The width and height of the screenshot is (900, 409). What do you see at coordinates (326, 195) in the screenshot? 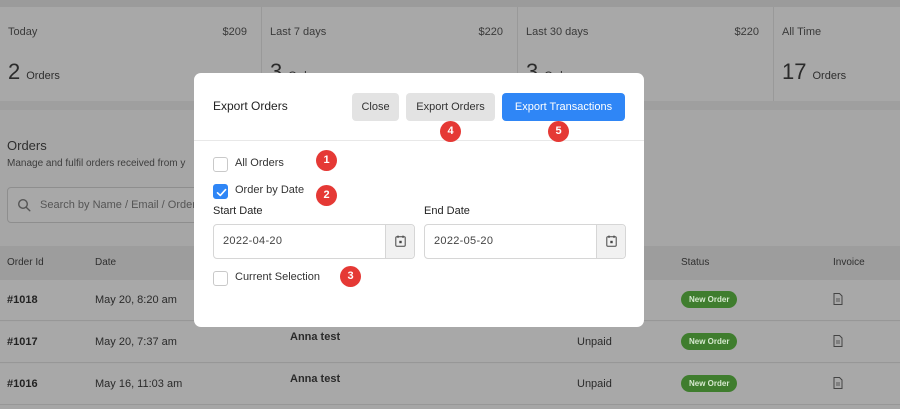
I see `annotation-badge-2: 2` at bounding box center [326, 195].